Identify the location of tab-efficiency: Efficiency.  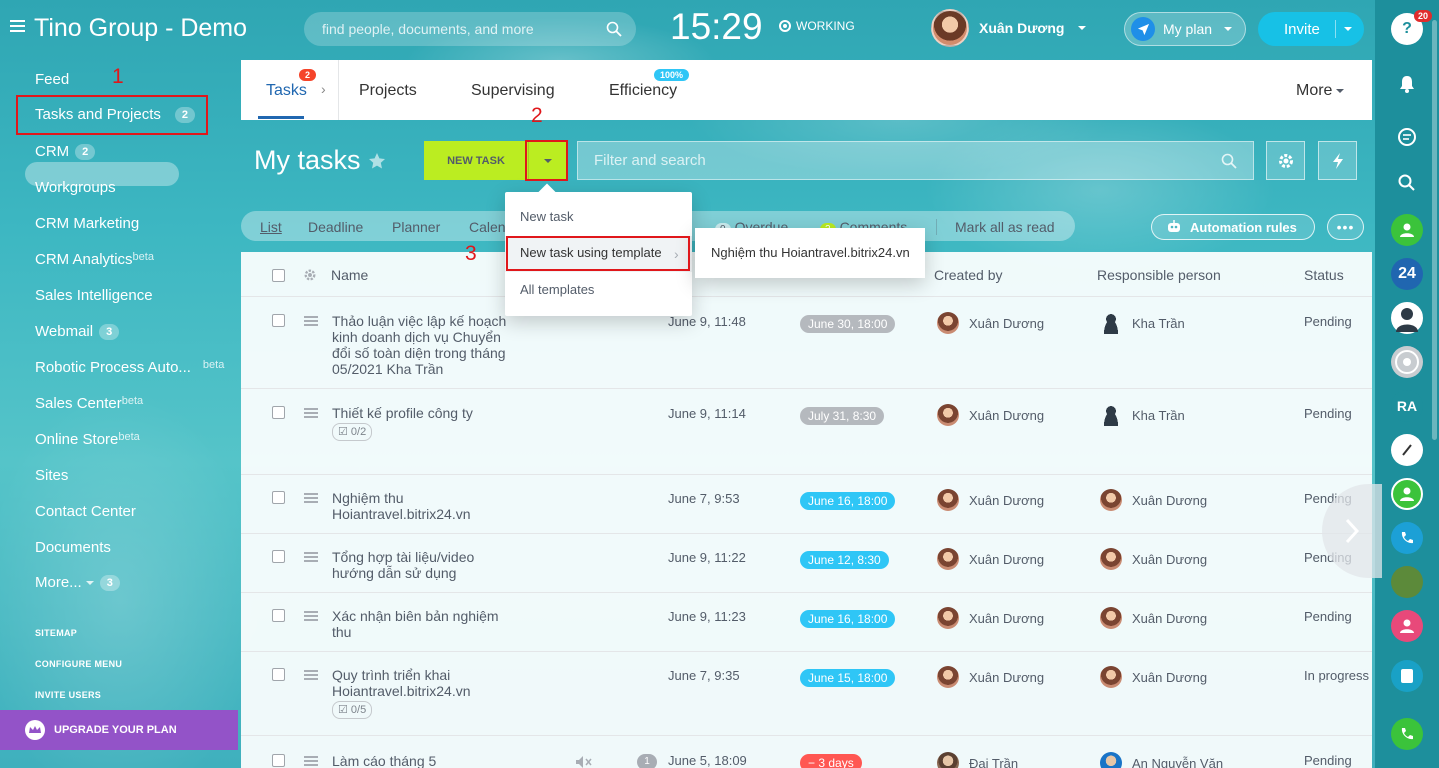
(643, 91).